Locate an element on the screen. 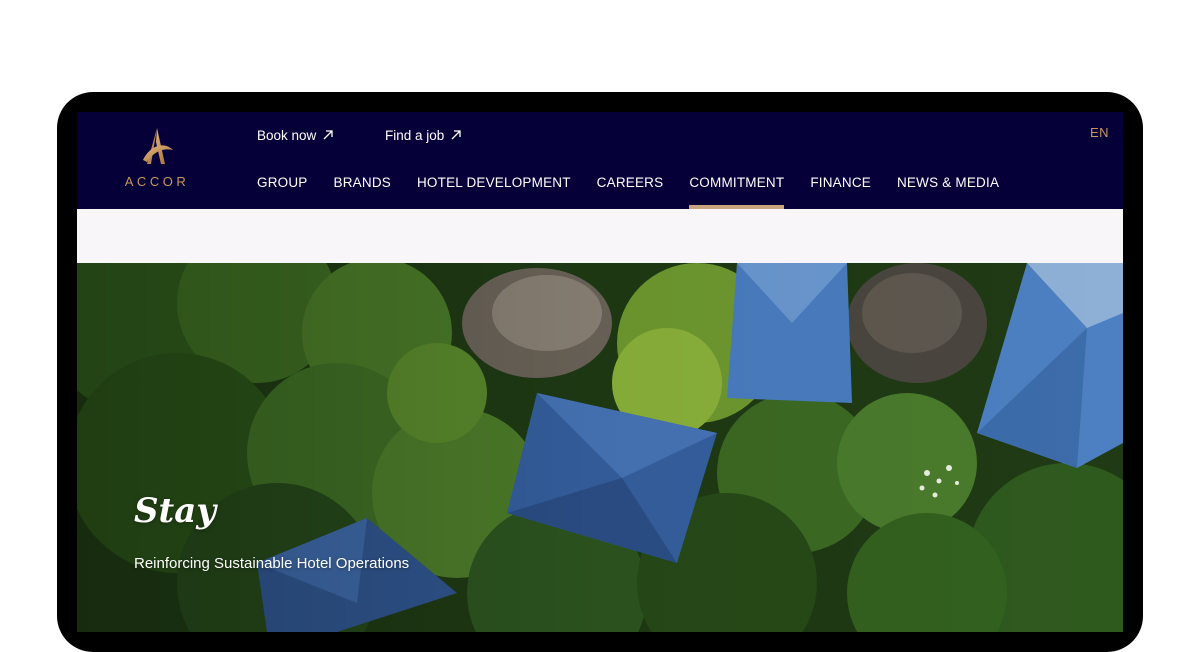 This screenshot has height=652, width=1200. nav-item-careers: CAREERS is located at coordinates (630, 188).